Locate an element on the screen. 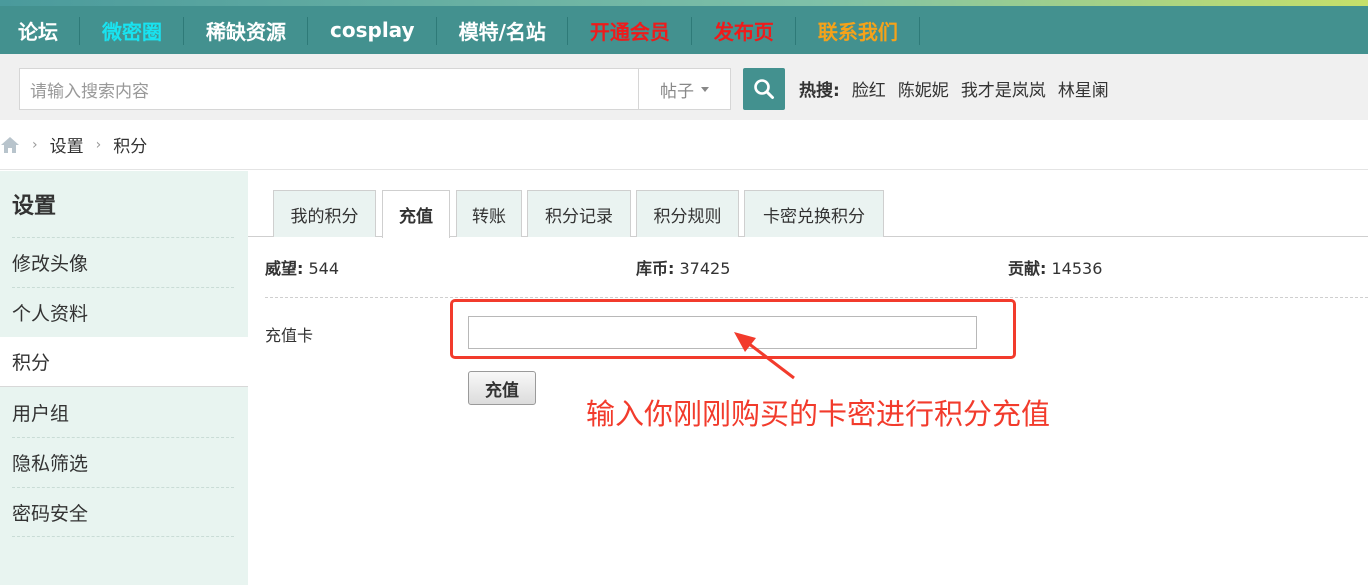 The image size is (1368, 585). search-bar: 请输入搜索内容 帖子 热搜: 脸红 陈妮妮 我才是岚岚 林星阑 is located at coordinates (684, 87).